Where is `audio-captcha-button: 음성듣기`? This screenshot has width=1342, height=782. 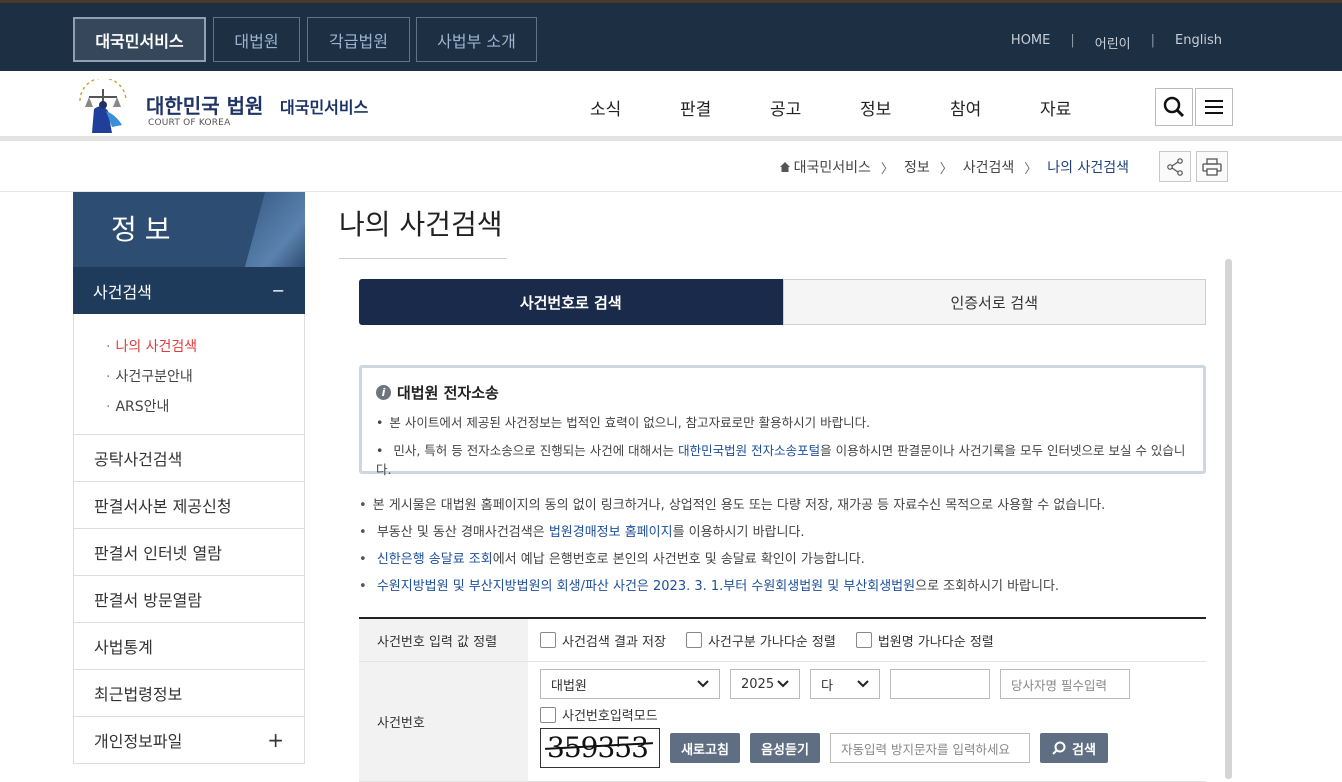 audio-captcha-button: 음성듣기 is located at coordinates (785, 748).